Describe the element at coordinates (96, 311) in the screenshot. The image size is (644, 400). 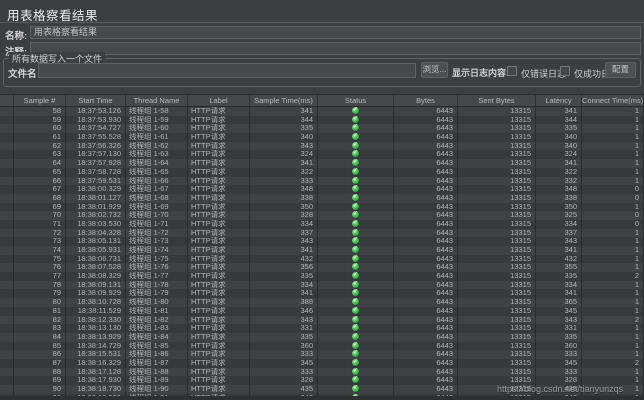
I see `cell: 18:38:11.529` at that location.